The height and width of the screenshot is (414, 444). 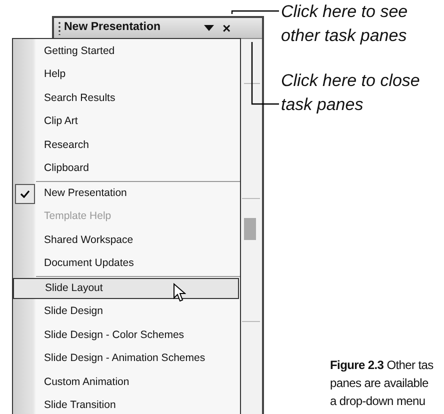 I want to click on callout-text: Click here to see other task panes, so click(x=345, y=24).